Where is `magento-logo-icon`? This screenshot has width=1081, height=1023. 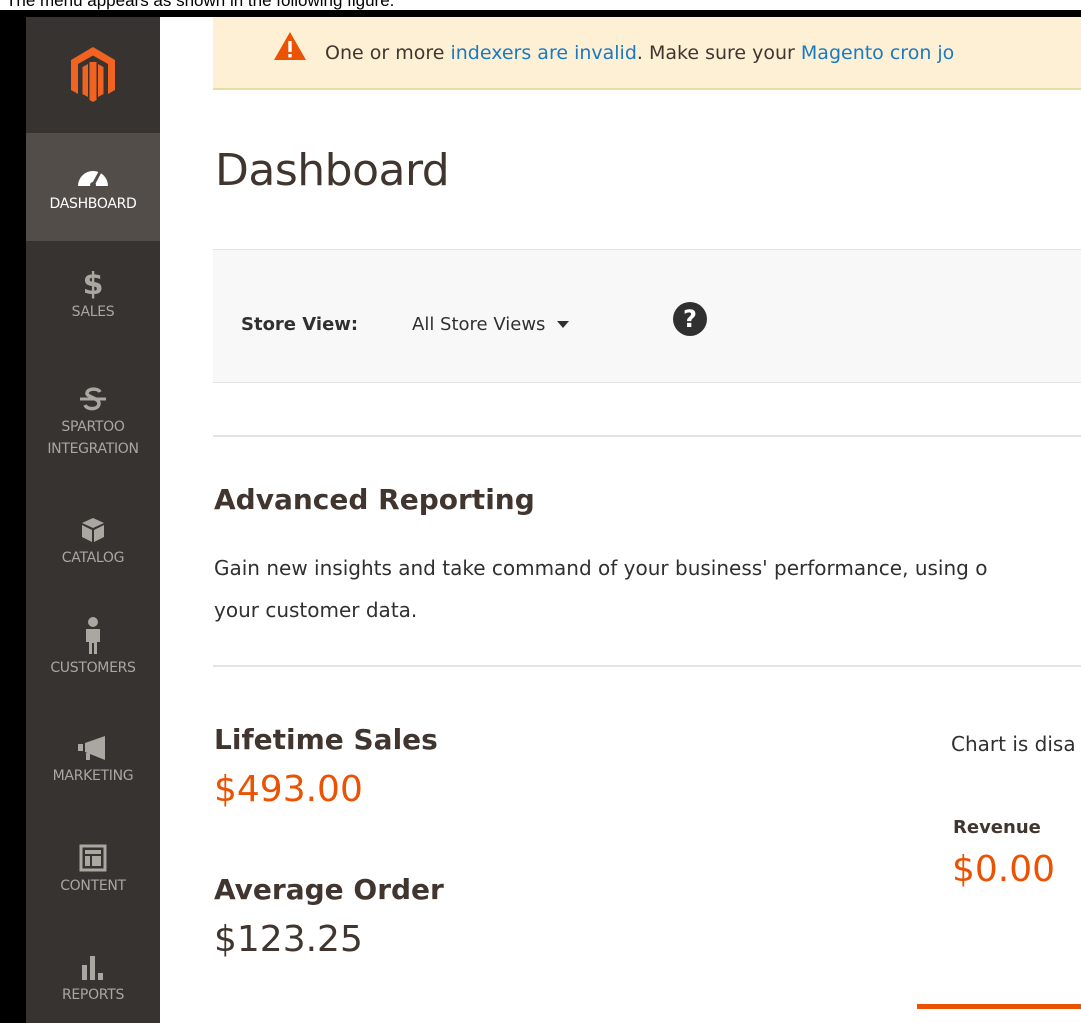 magento-logo-icon is located at coordinates (93, 74).